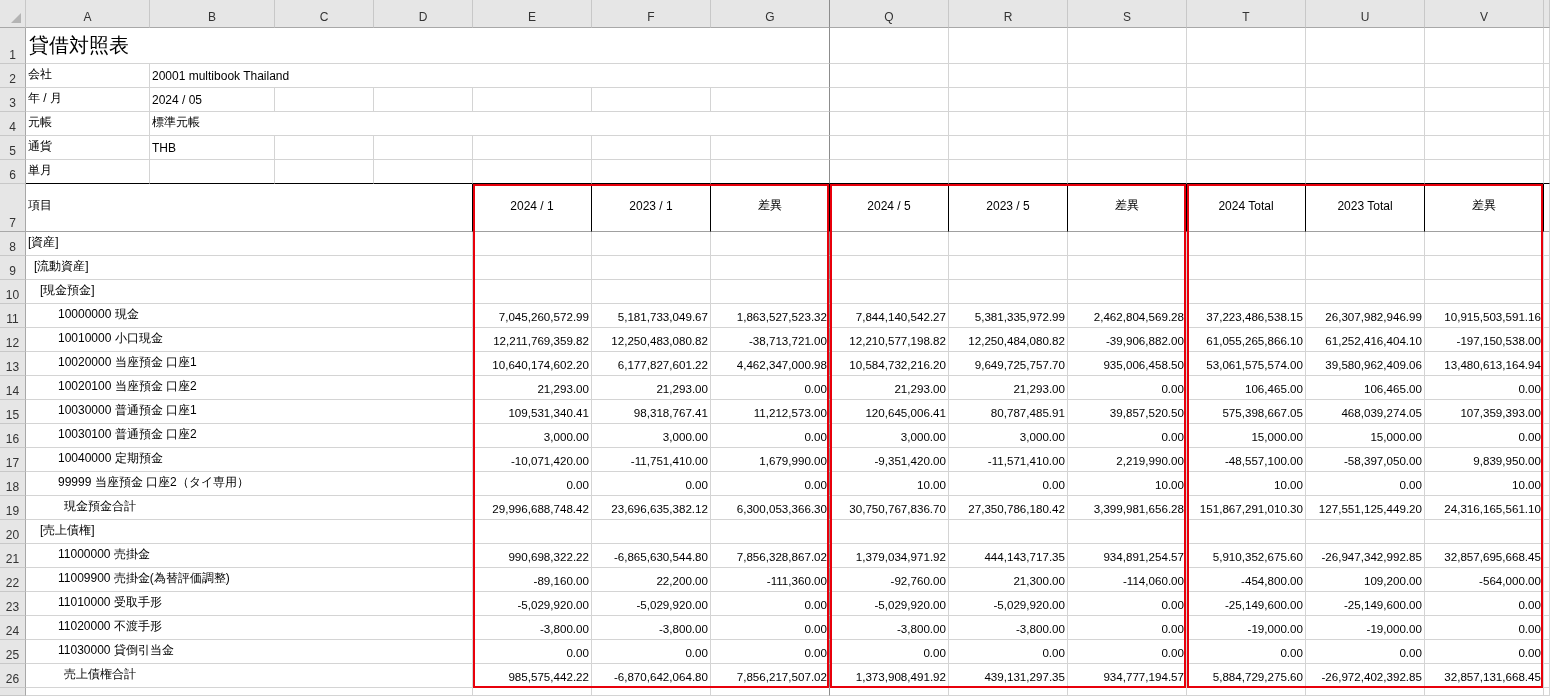 The width and height of the screenshot is (1550, 696). Describe the element at coordinates (13, 292) in the screenshot. I see `row-header: 10` at that location.